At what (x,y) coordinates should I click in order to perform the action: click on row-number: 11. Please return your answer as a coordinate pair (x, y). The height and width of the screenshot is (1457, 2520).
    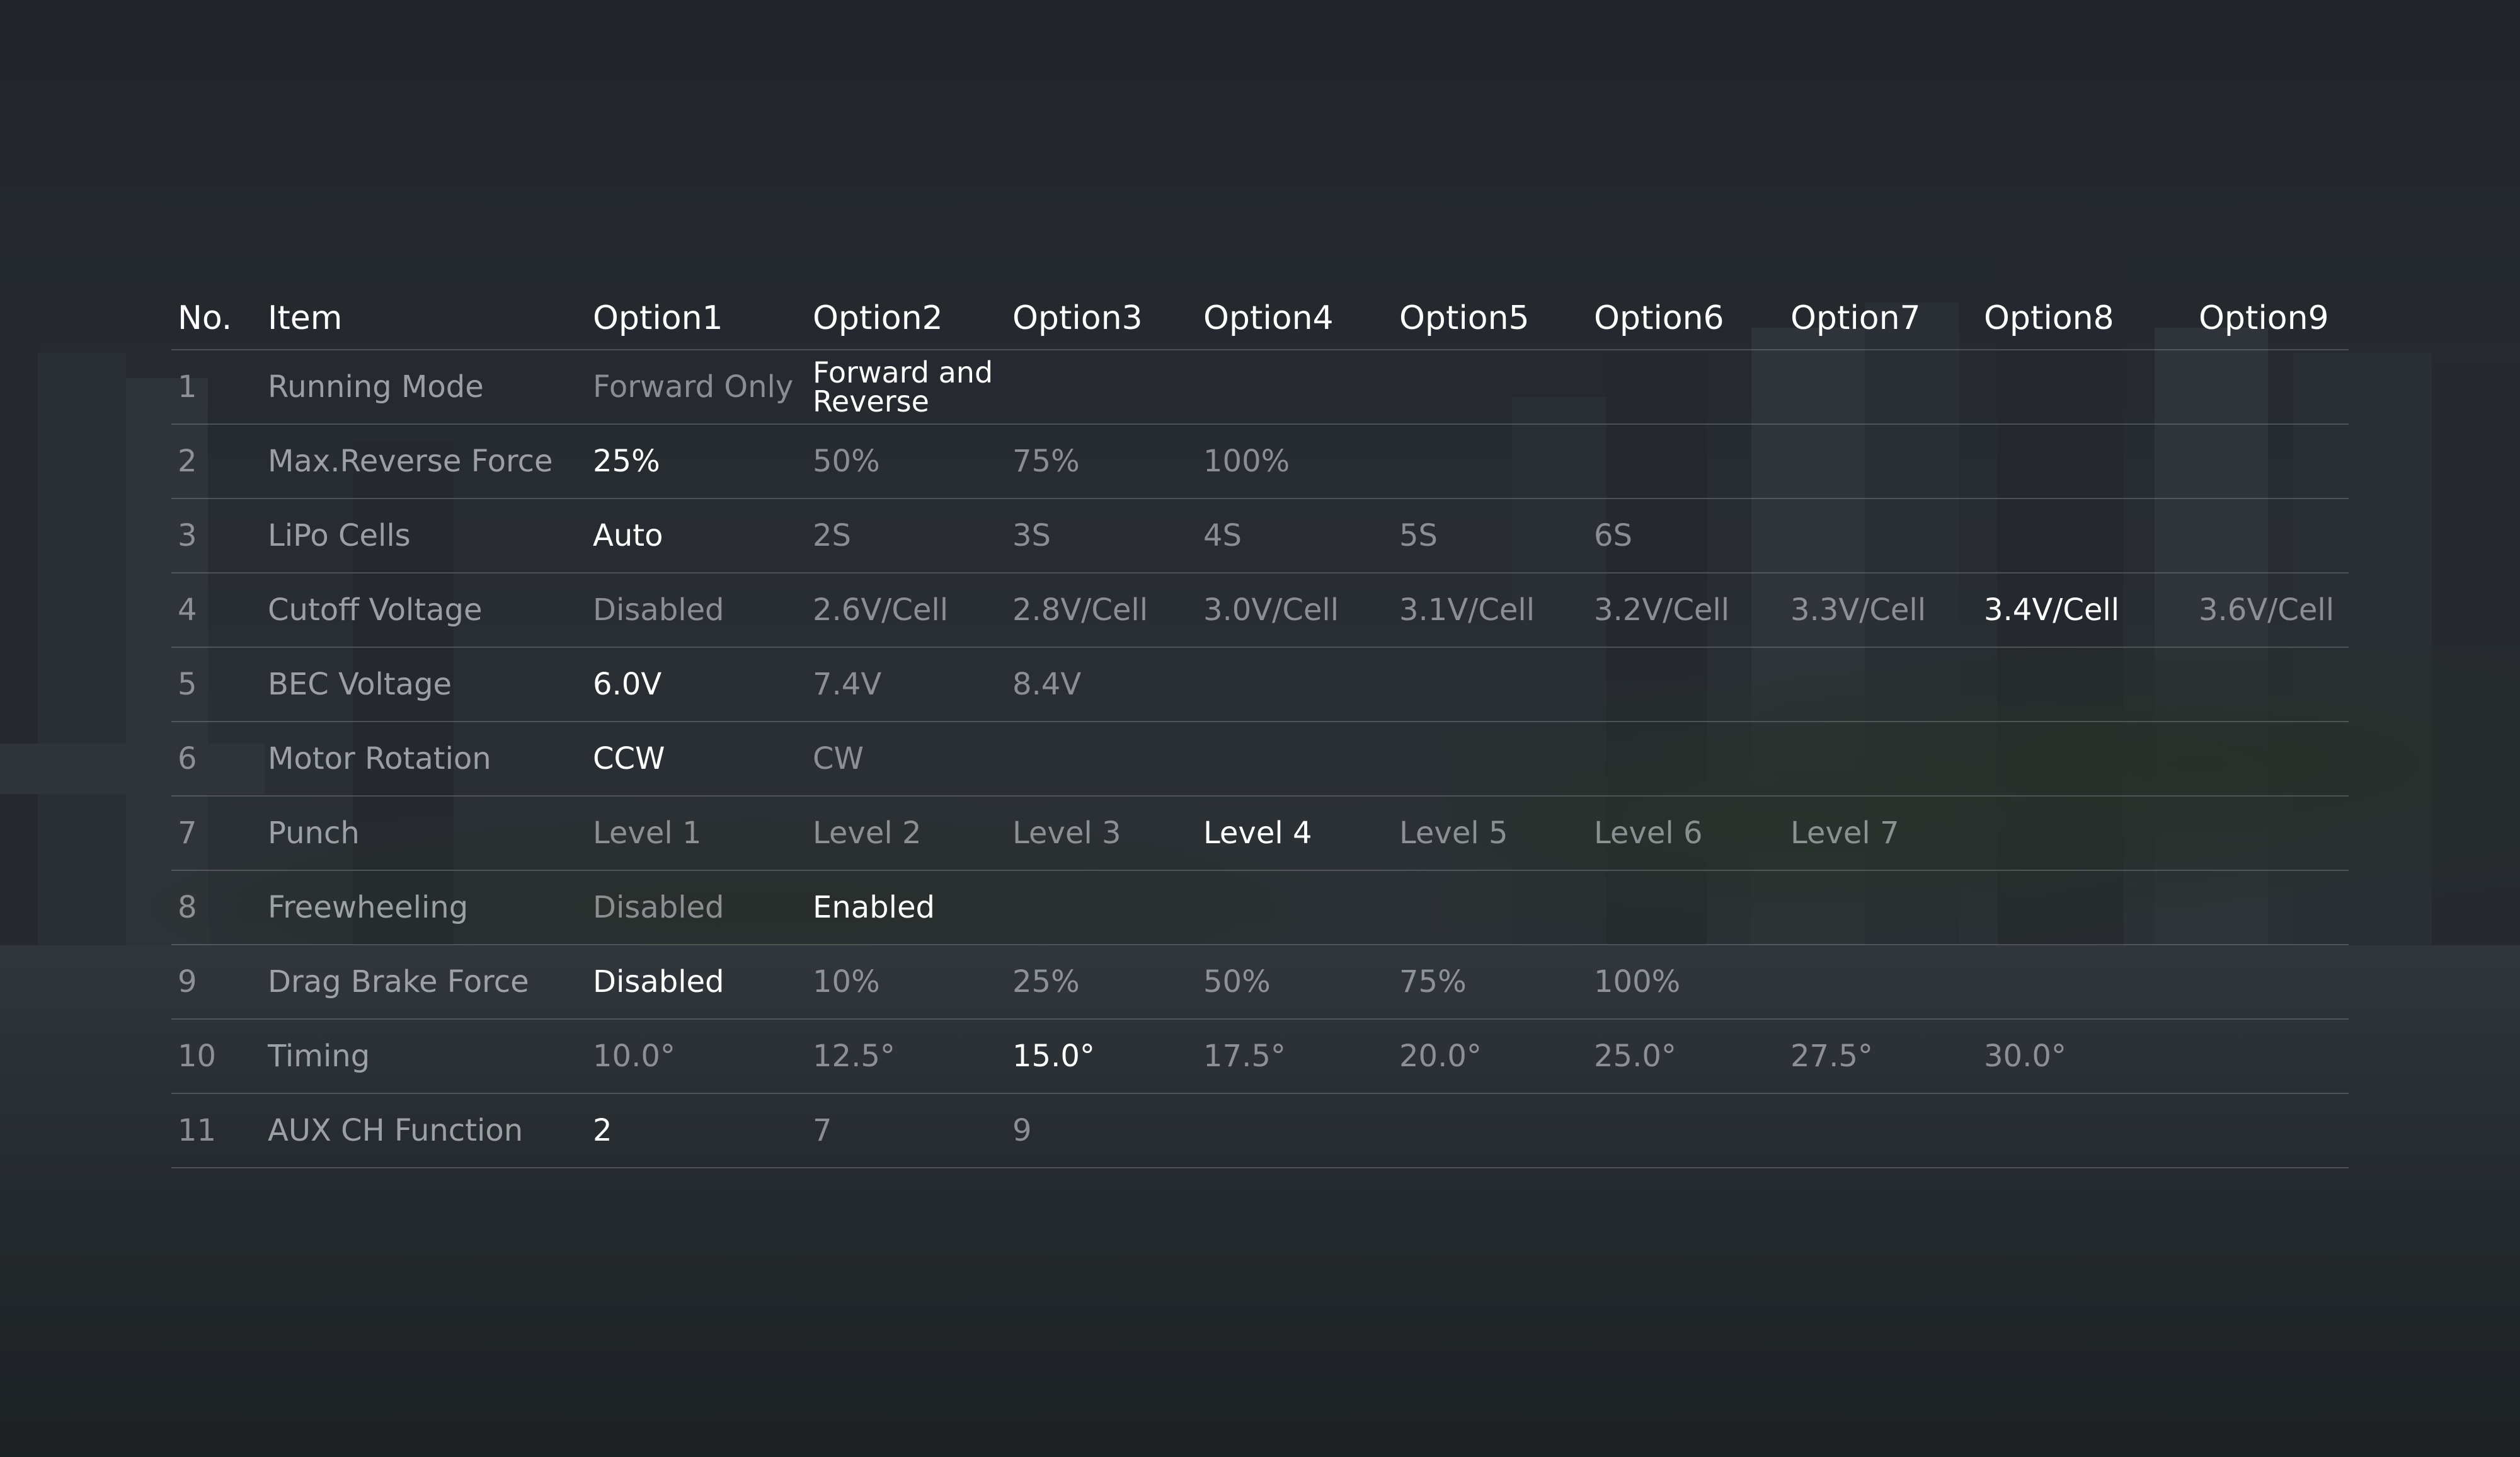
    Looking at the image, I should click on (197, 1130).